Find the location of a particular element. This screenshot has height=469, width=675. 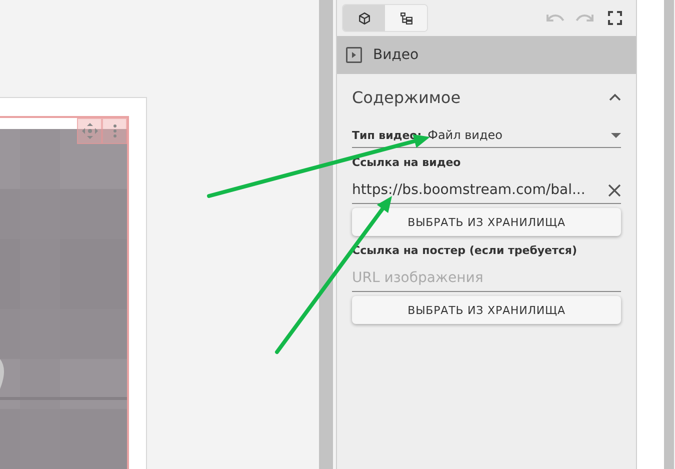

more-icon is located at coordinates (114, 131).